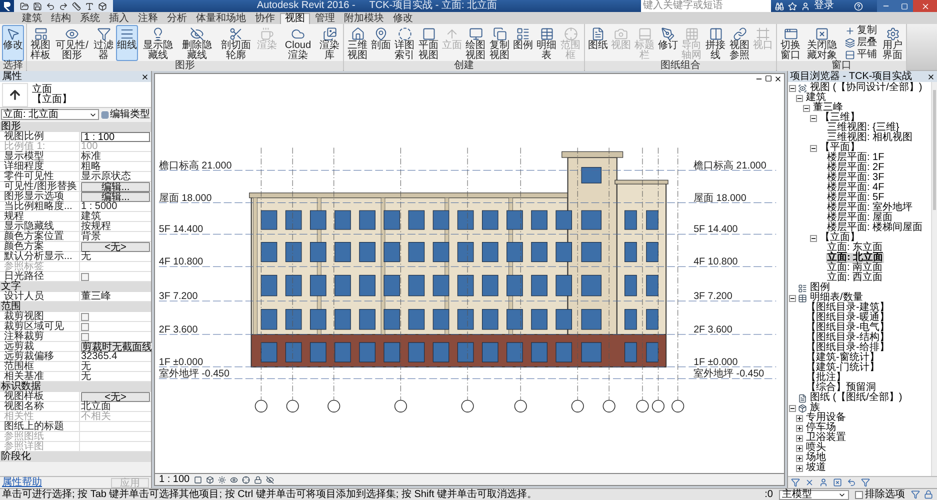 The image size is (937, 500). What do you see at coordinates (842, 358) in the screenshot?
I see `tree-item: 【建筑-窗统计】` at bounding box center [842, 358].